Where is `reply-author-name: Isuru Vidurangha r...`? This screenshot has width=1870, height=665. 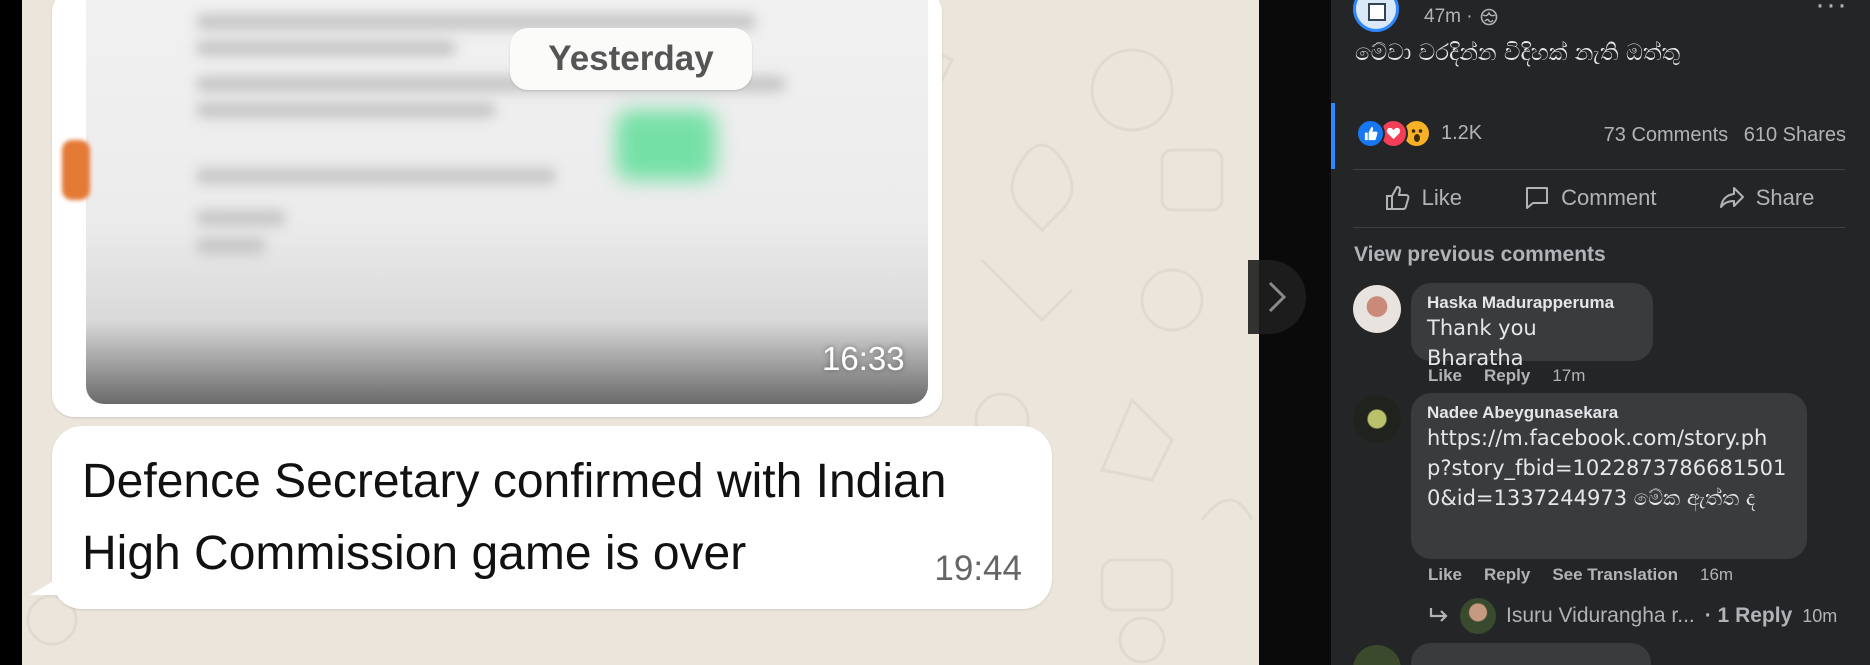
reply-author-name: Isuru Vidurangha r... is located at coordinates (1600, 616).